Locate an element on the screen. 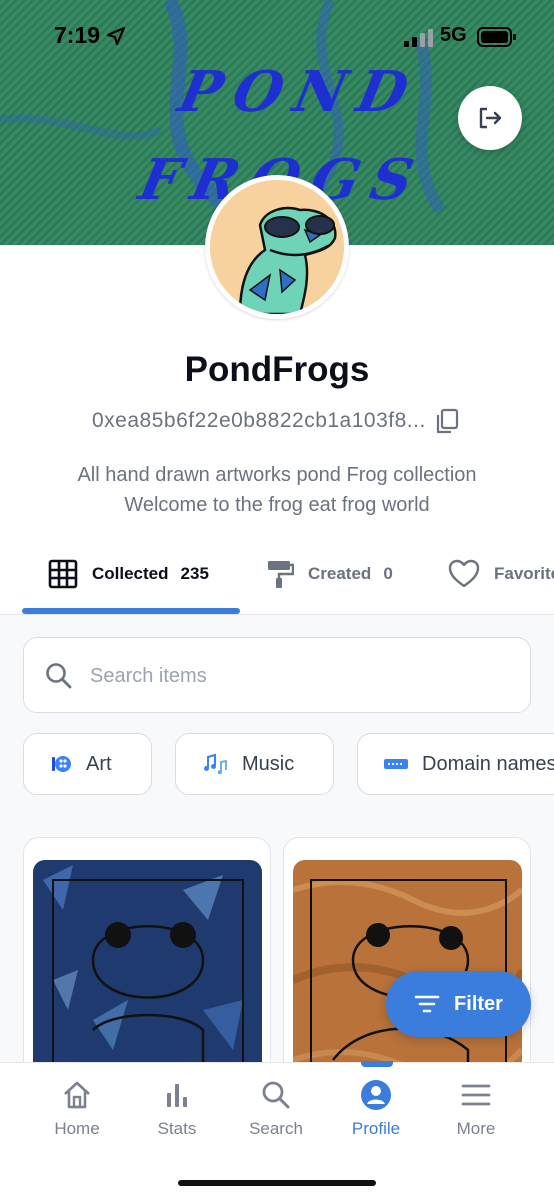 The image size is (554, 1200). tab-created-label: Created is located at coordinates (340, 573).